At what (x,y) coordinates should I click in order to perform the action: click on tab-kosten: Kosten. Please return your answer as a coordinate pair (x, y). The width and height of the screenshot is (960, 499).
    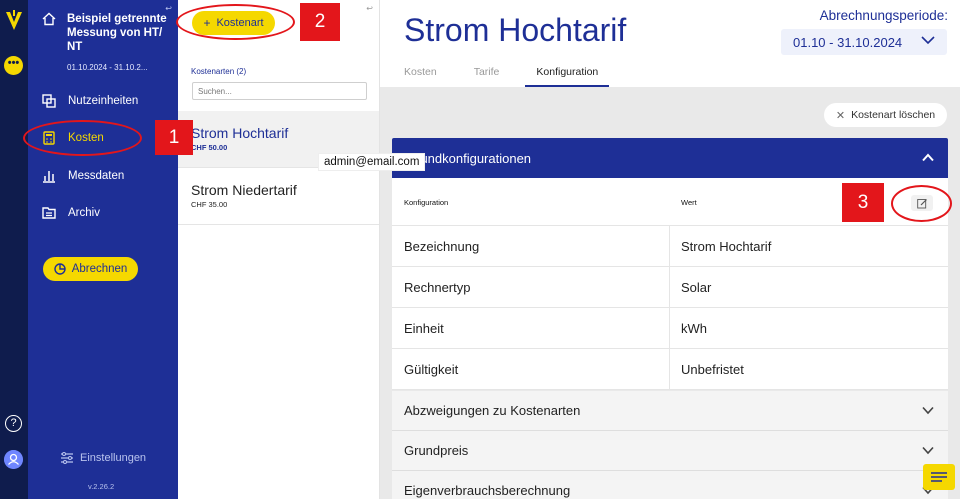
    Looking at the image, I should click on (420, 76).